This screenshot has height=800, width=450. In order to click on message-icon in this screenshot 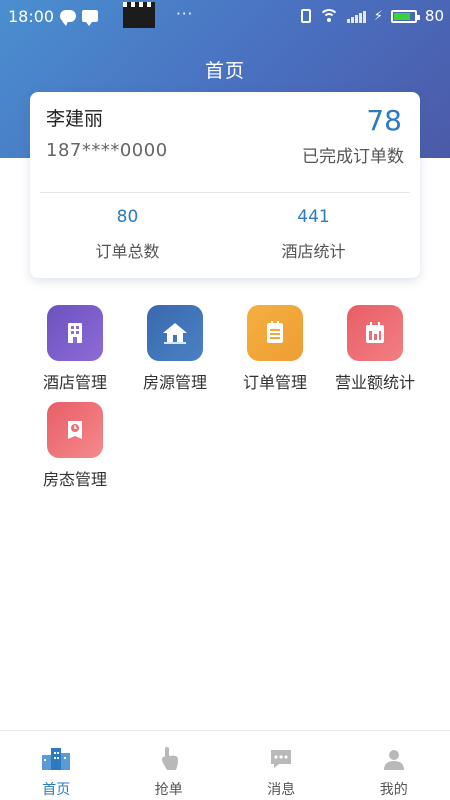, I will do `click(90, 18)`.